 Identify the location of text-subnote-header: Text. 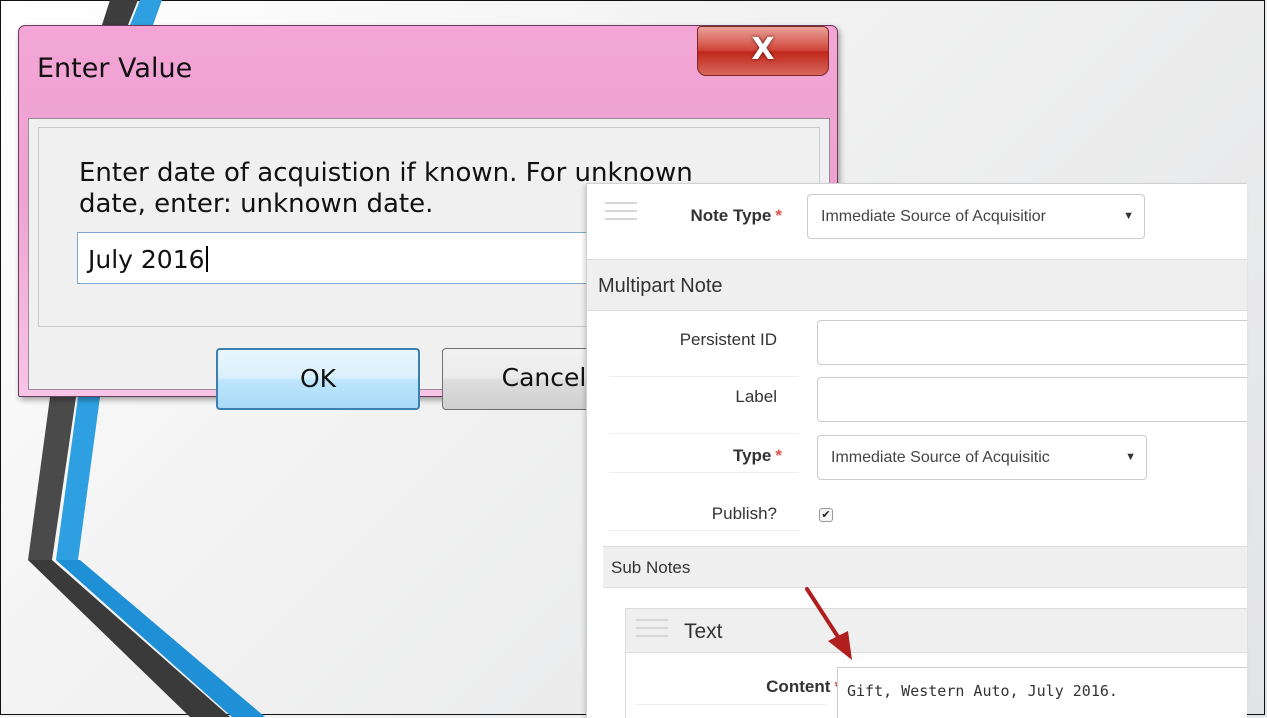
(936, 631).